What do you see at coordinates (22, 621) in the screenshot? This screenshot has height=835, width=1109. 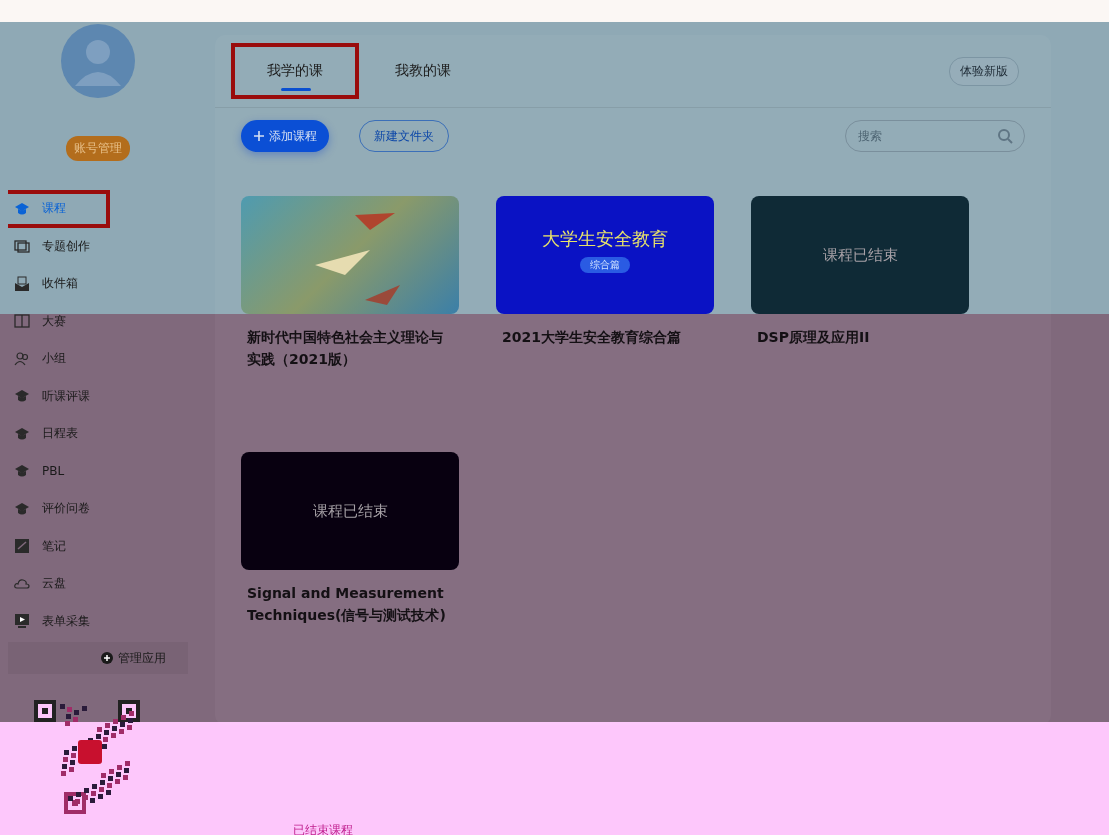 I see `monitor-icon` at bounding box center [22, 621].